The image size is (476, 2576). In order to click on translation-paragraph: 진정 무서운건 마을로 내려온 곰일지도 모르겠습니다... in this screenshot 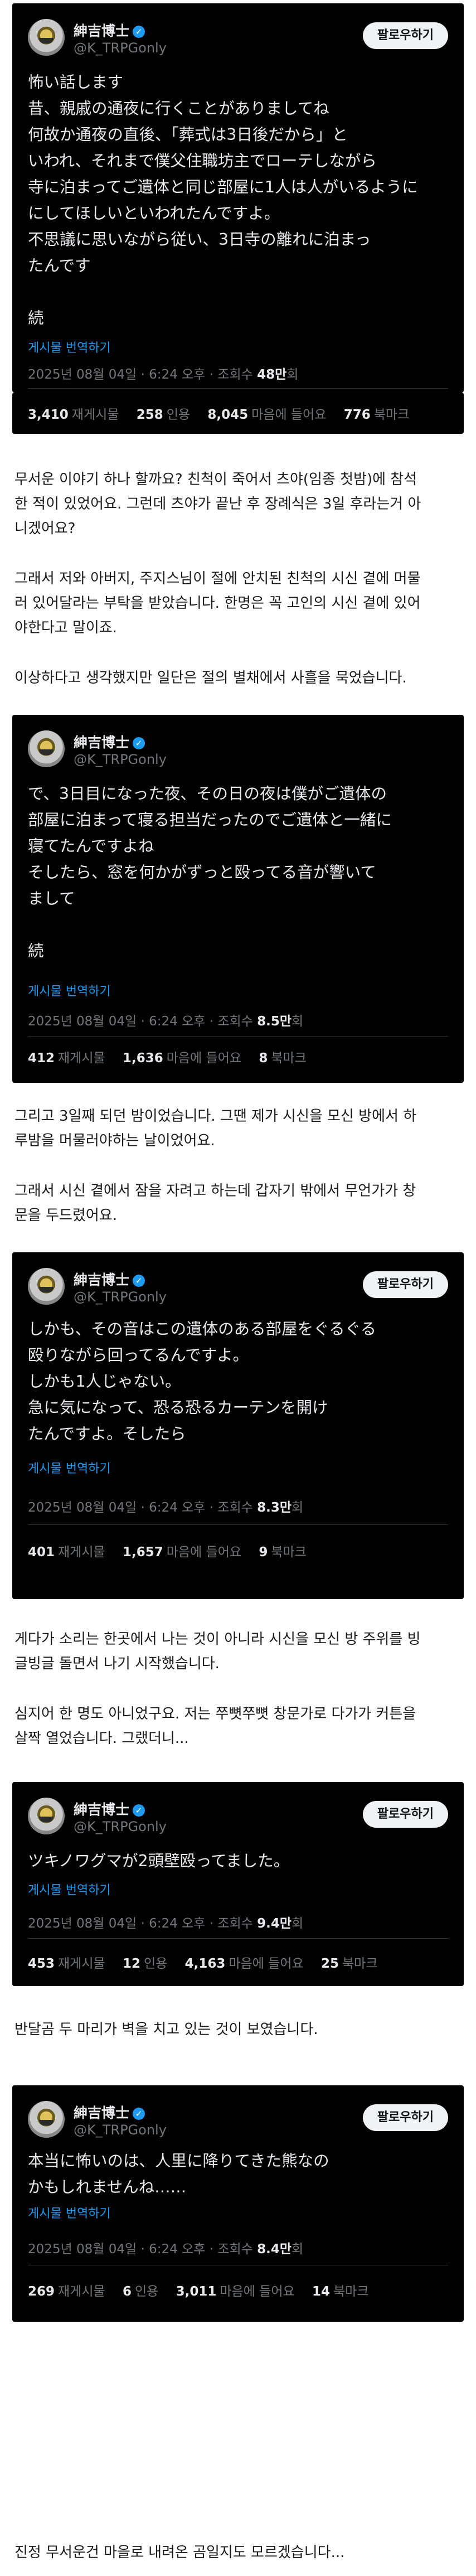, I will do `click(179, 2552)`.